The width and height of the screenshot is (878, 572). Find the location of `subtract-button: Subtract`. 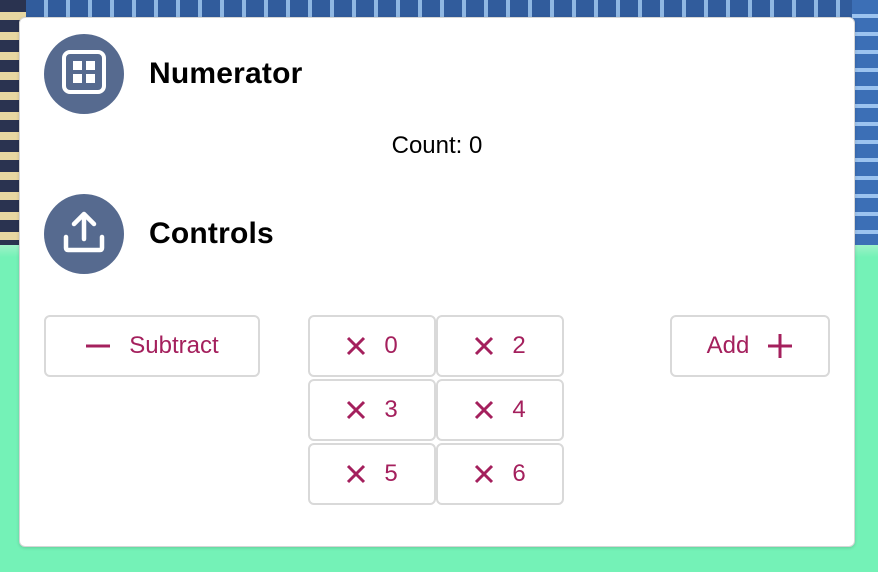

subtract-button: Subtract is located at coordinates (152, 346).